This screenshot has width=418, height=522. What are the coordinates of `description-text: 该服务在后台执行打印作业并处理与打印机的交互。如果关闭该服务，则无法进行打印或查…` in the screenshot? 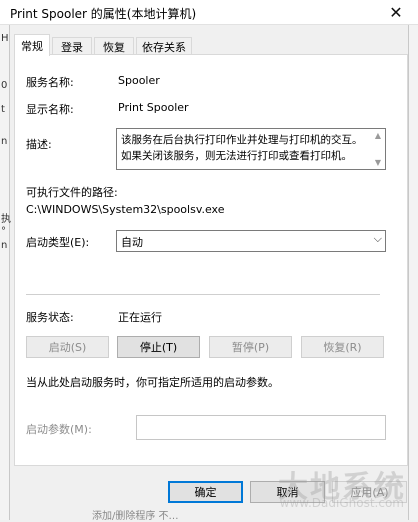 It's located at (242, 148).